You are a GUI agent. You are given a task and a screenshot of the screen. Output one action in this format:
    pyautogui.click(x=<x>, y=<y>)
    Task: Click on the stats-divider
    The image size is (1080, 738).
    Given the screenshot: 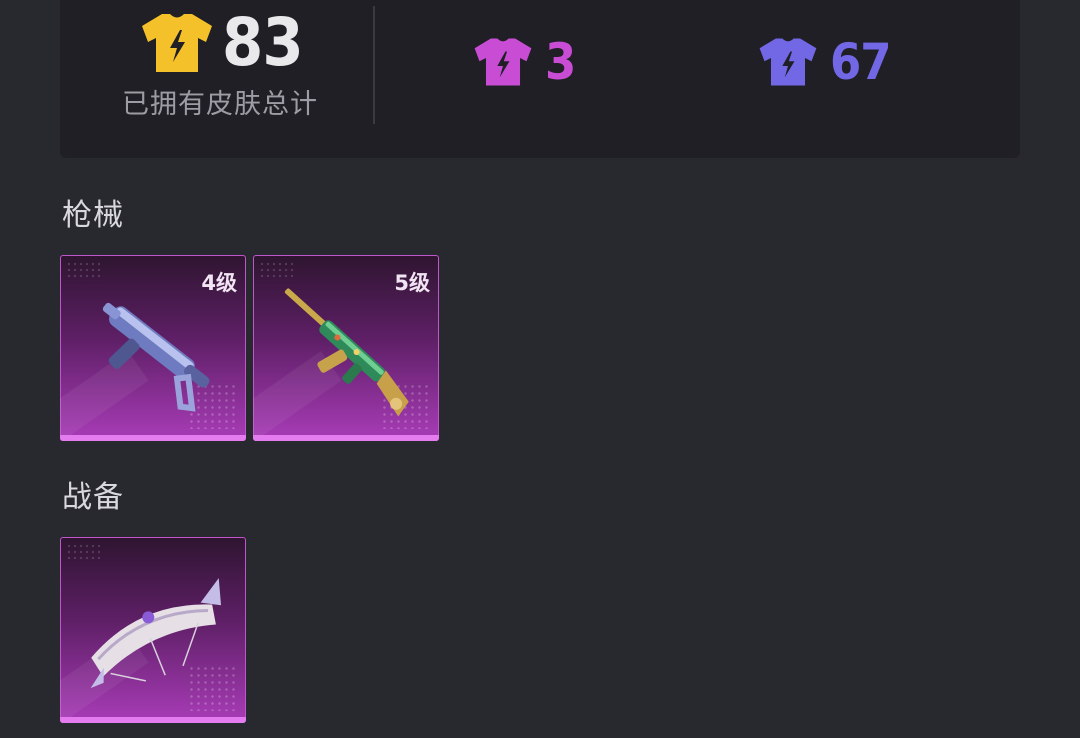 What is the action you would take?
    pyautogui.click(x=374, y=65)
    